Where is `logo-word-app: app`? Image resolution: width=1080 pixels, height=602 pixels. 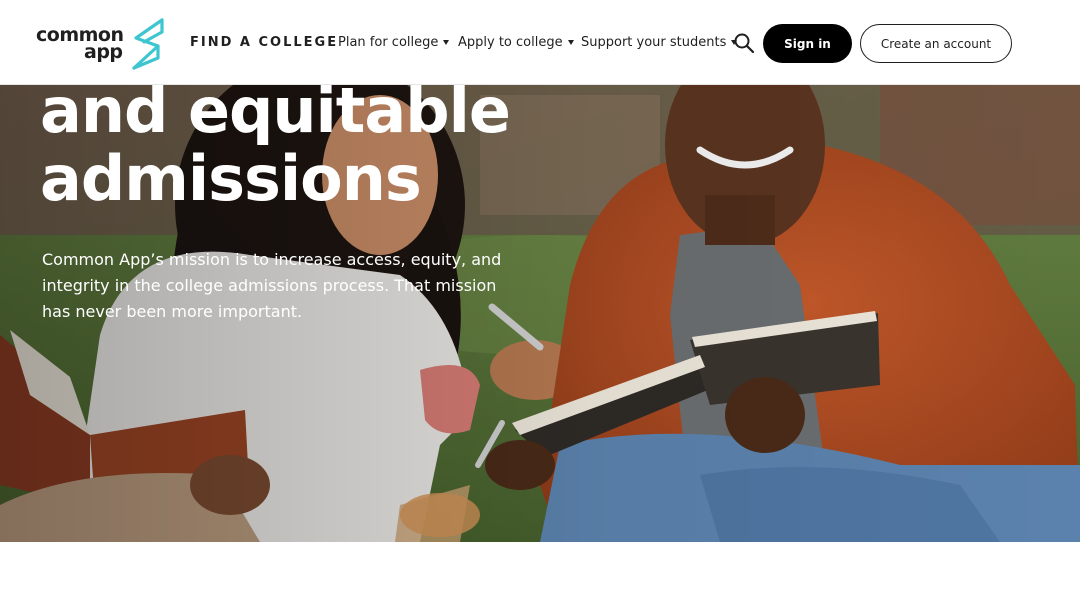 logo-word-app: app is located at coordinates (103, 52).